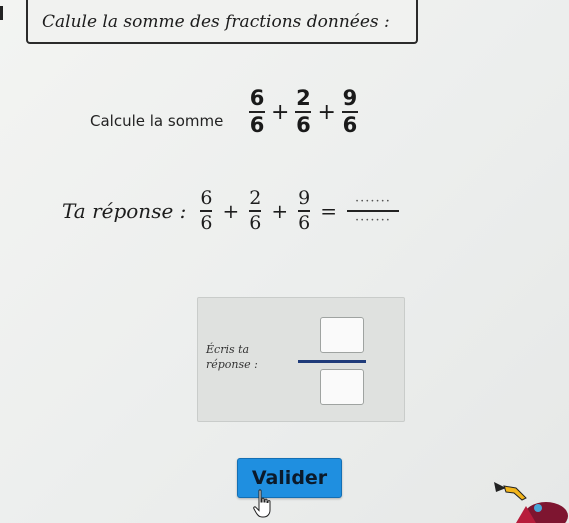 Image resolution: width=569 pixels, height=523 pixels. I want to click on question-fraction-2: 2 6, so click(303, 111).